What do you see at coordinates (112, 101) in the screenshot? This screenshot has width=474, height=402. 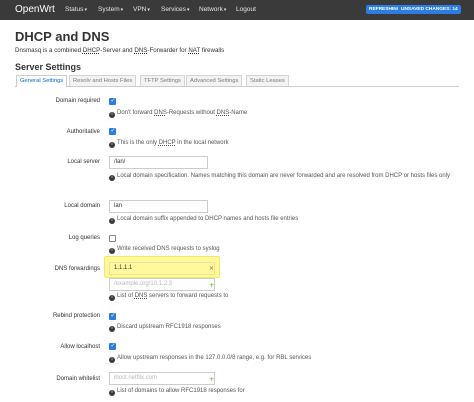 I see `domain-required-checkbox` at bounding box center [112, 101].